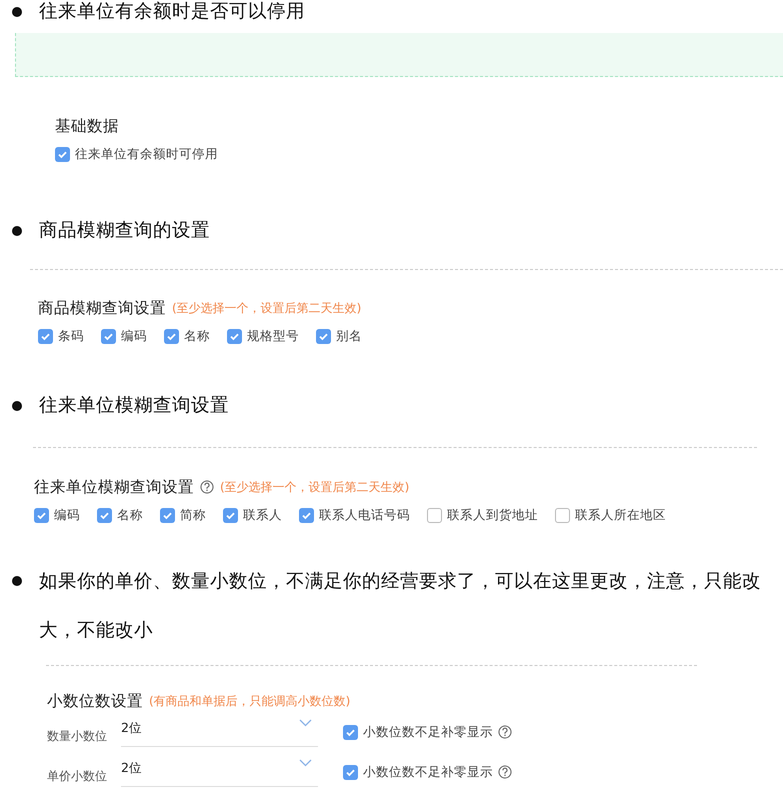 The width and height of the screenshot is (783, 802). I want to click on checkbox-label: 条码, so click(71, 336).